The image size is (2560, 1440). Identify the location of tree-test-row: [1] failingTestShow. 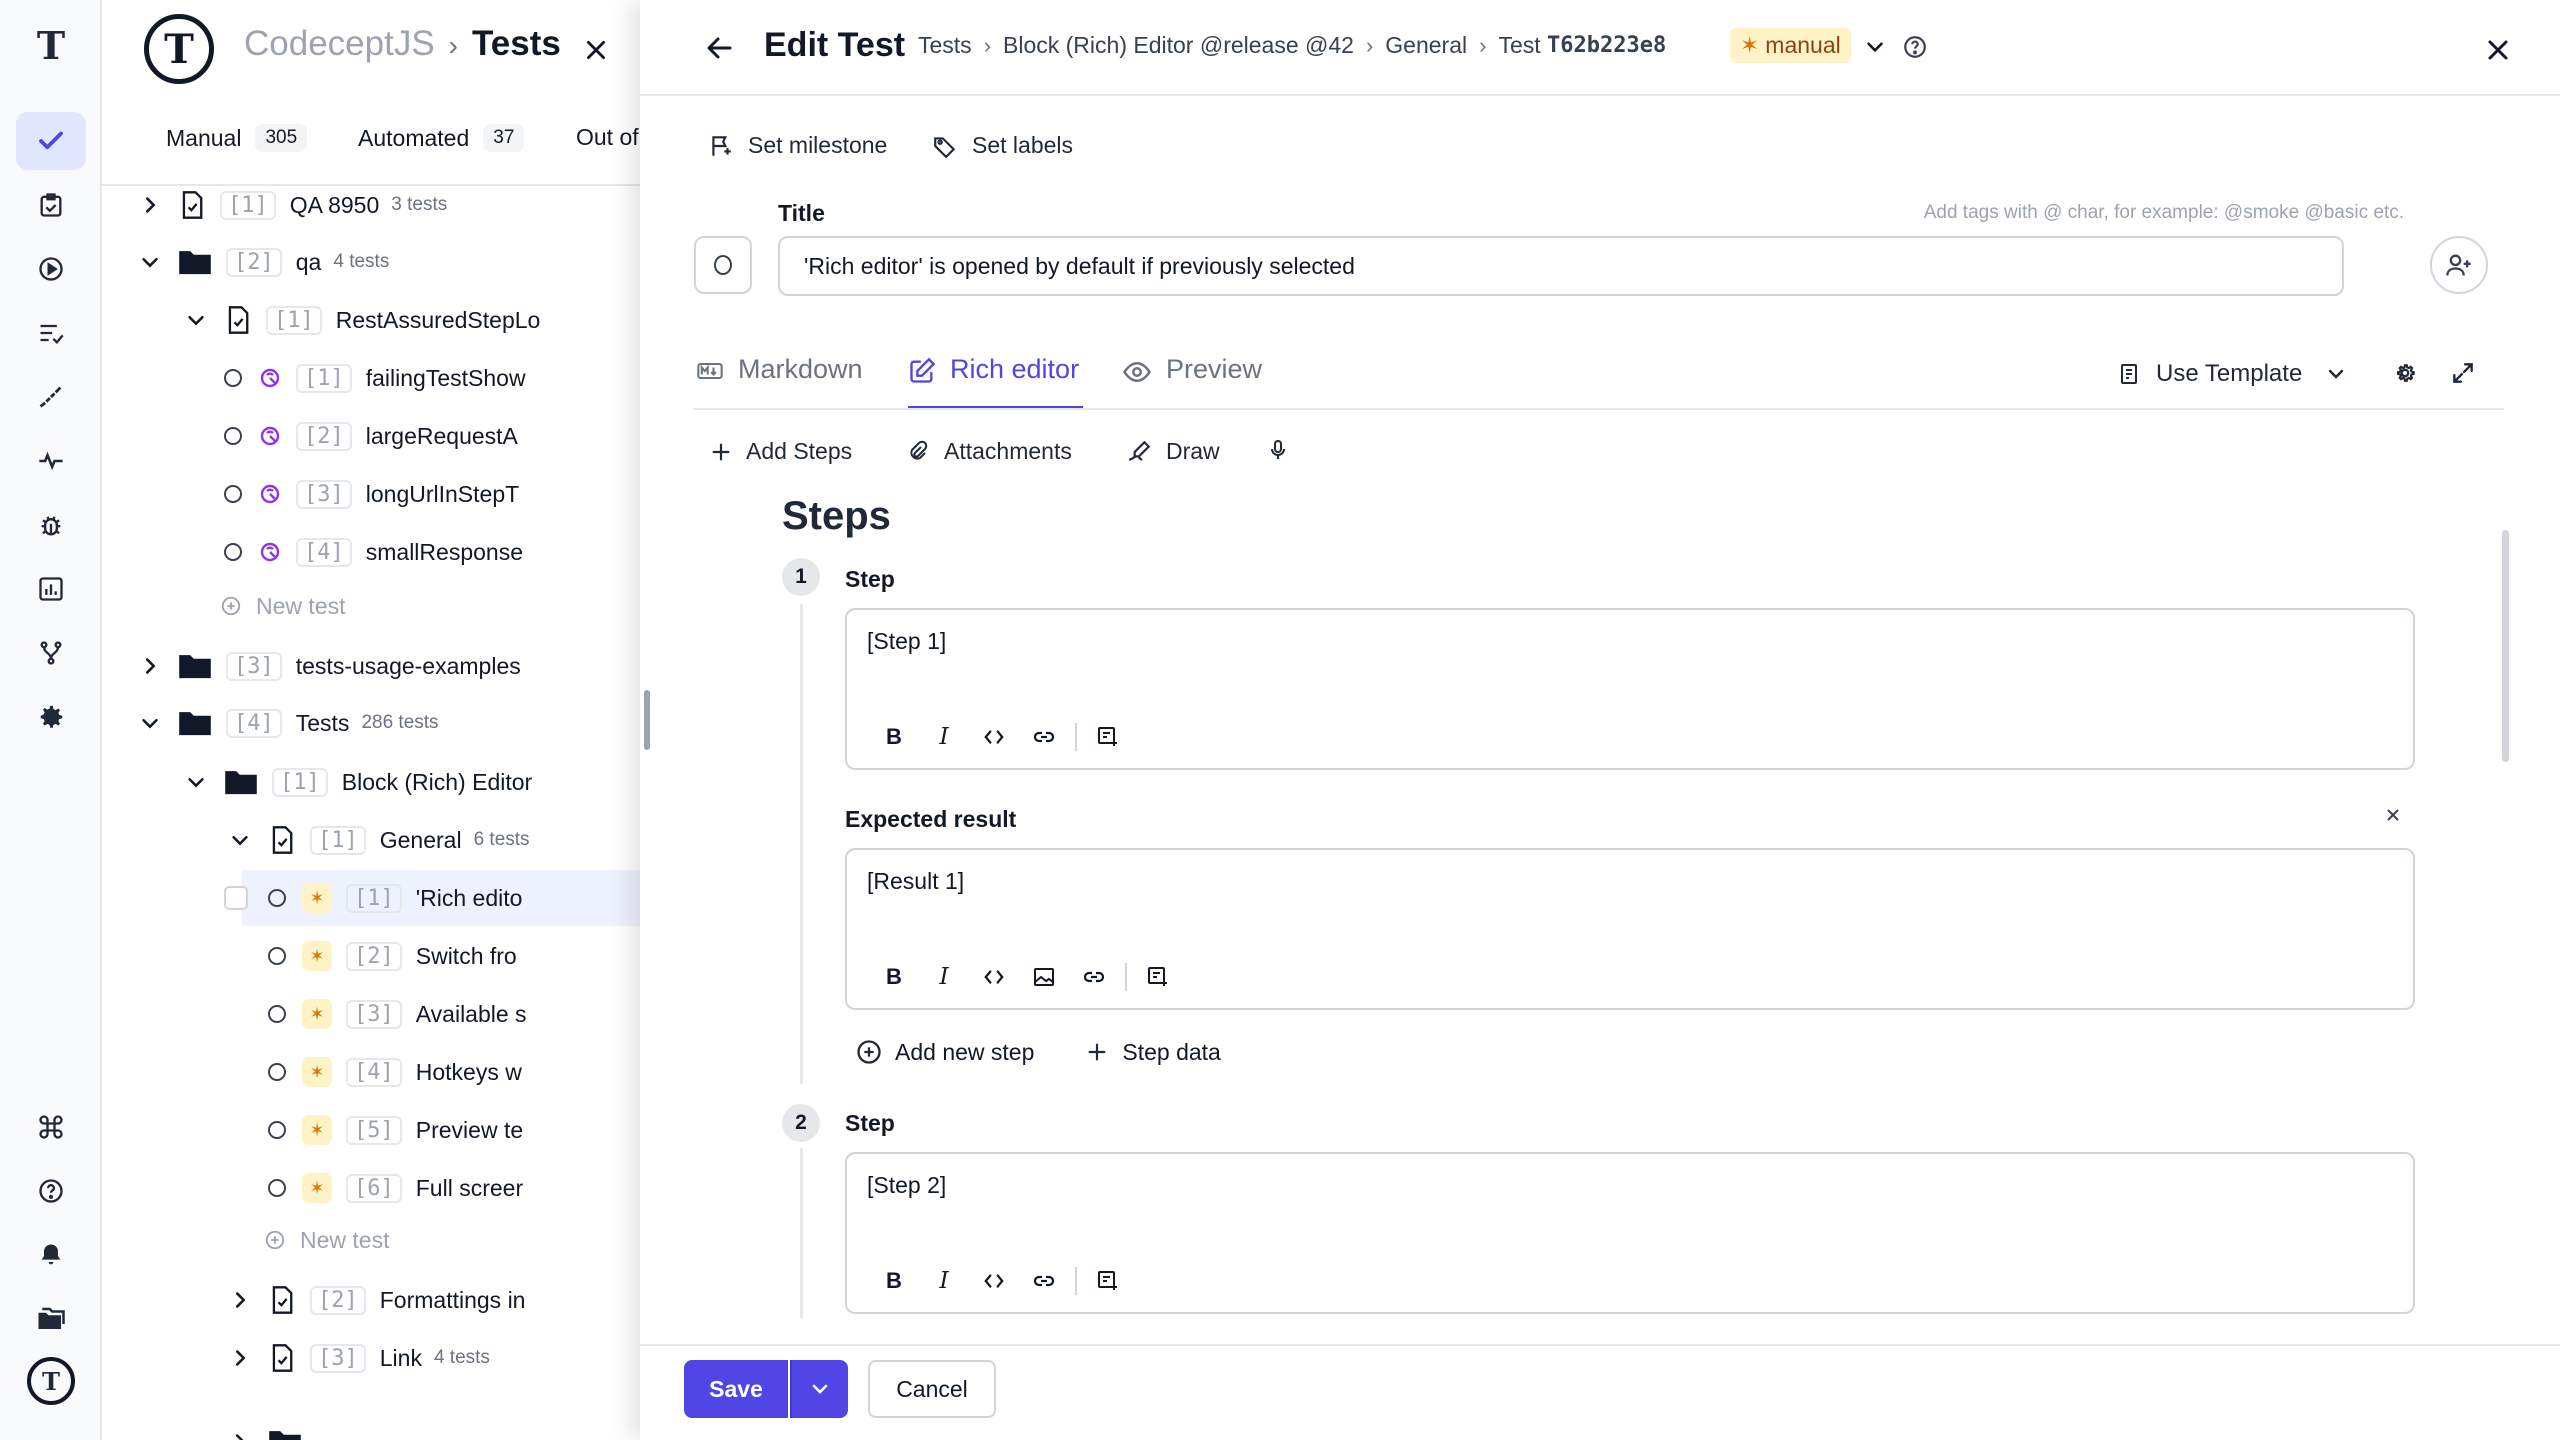
(372, 378).